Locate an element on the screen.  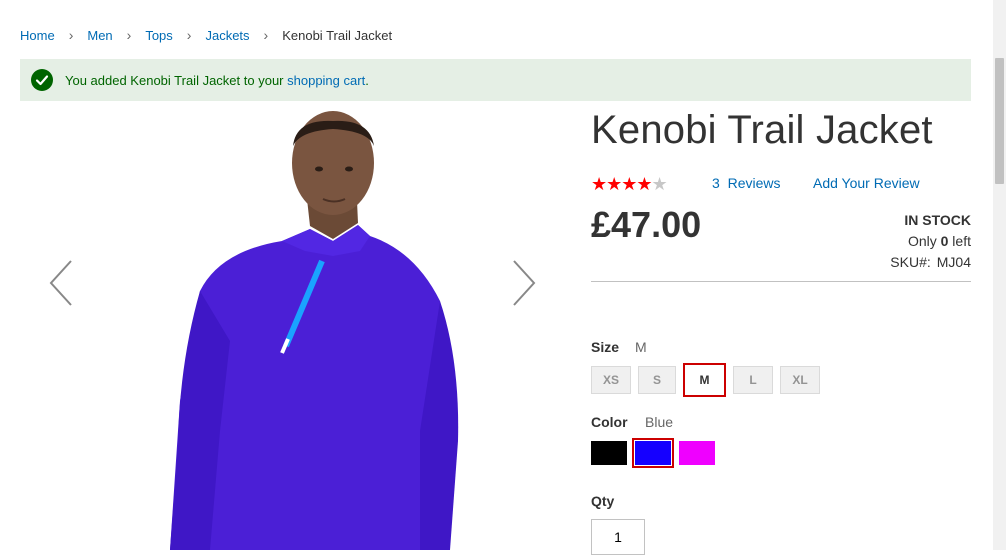
stock-quantity: Only 0 left is located at coordinates (939, 241).